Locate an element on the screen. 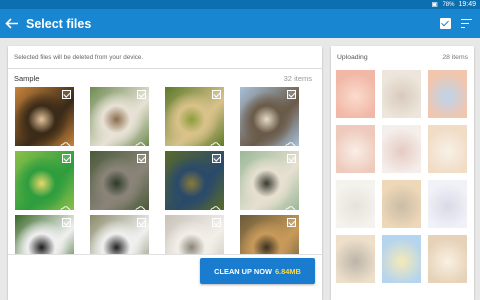 Image resolution: width=480 pixels, height=300 pixels. section-label: Sample is located at coordinates (27, 78).